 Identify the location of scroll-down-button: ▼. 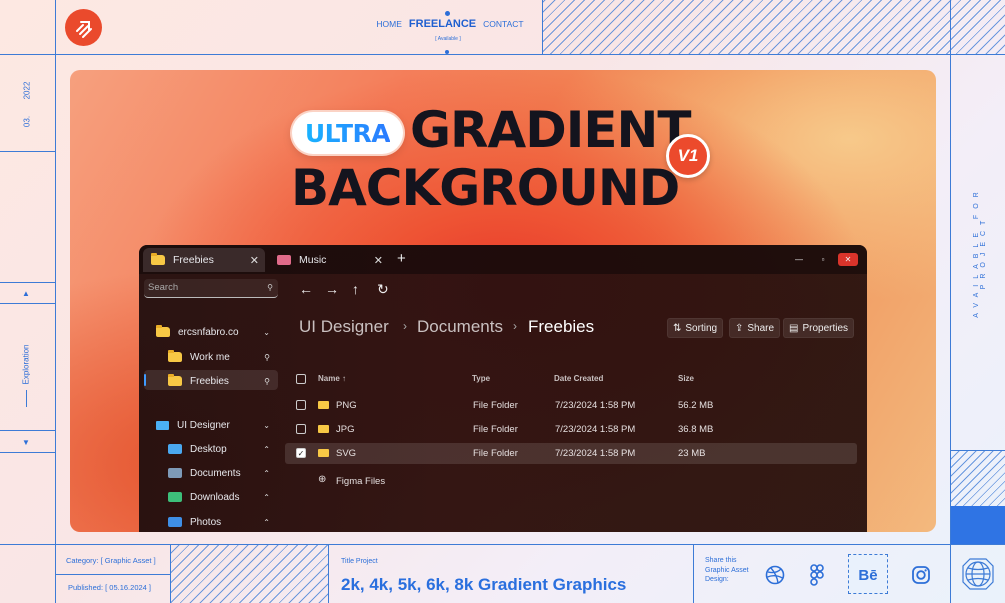
(26, 442).